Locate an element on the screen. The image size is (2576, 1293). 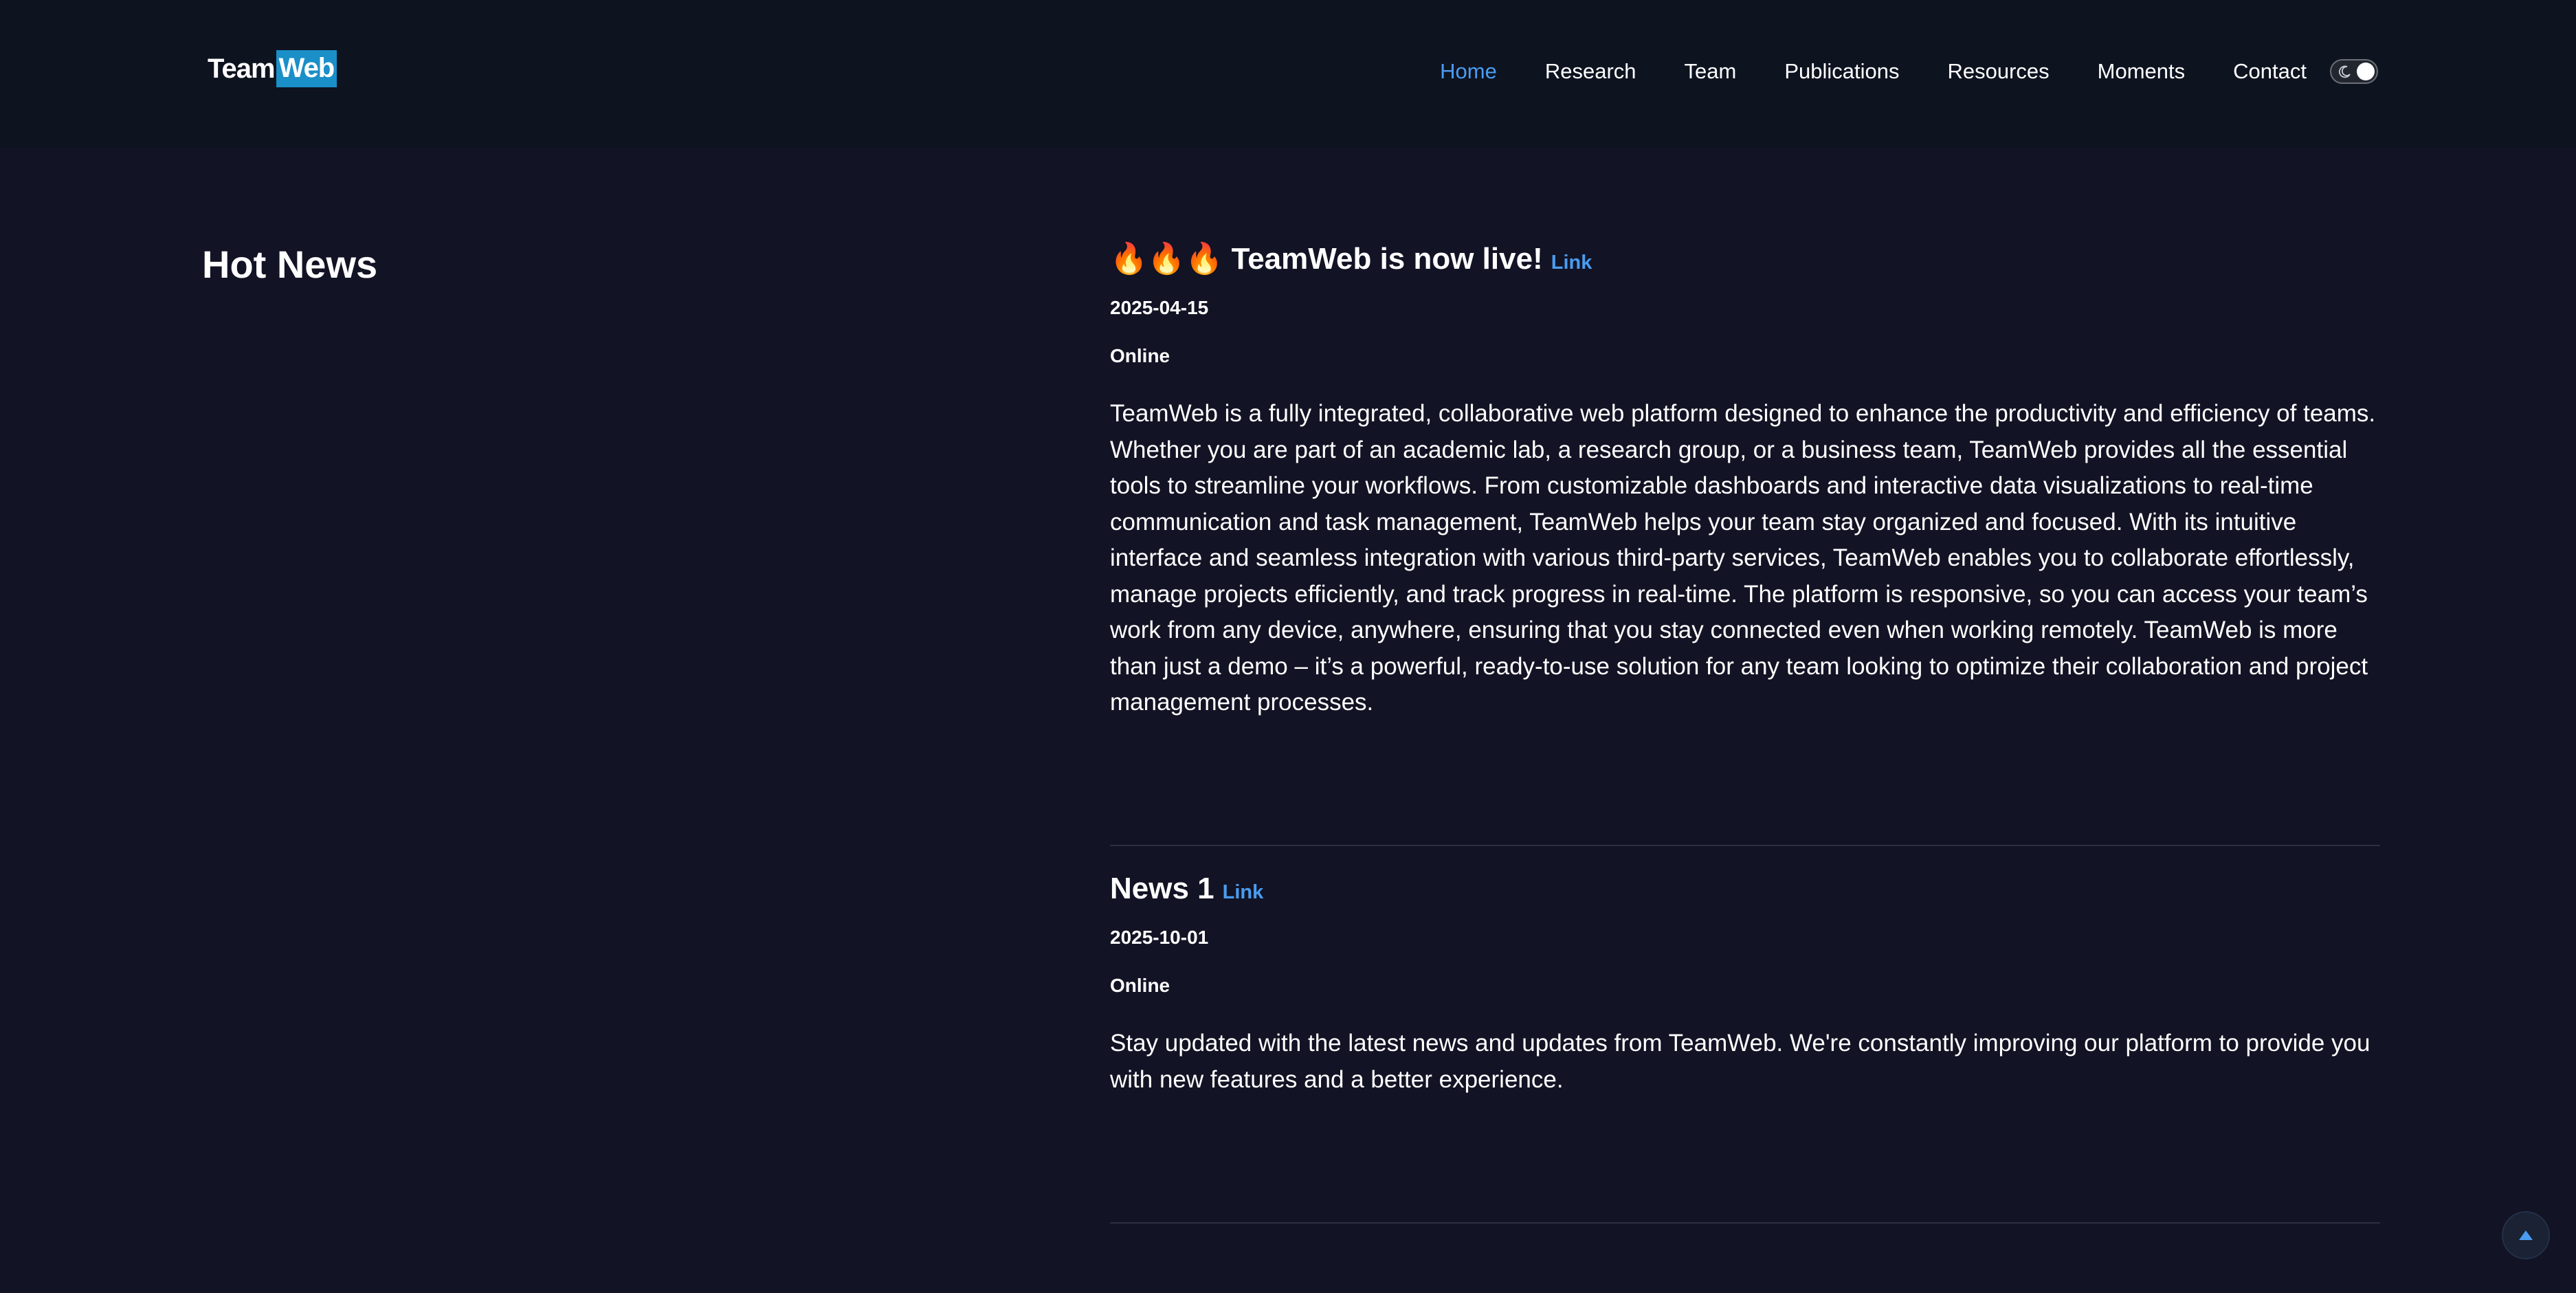
brand-logo: Team Web is located at coordinates (272, 68).